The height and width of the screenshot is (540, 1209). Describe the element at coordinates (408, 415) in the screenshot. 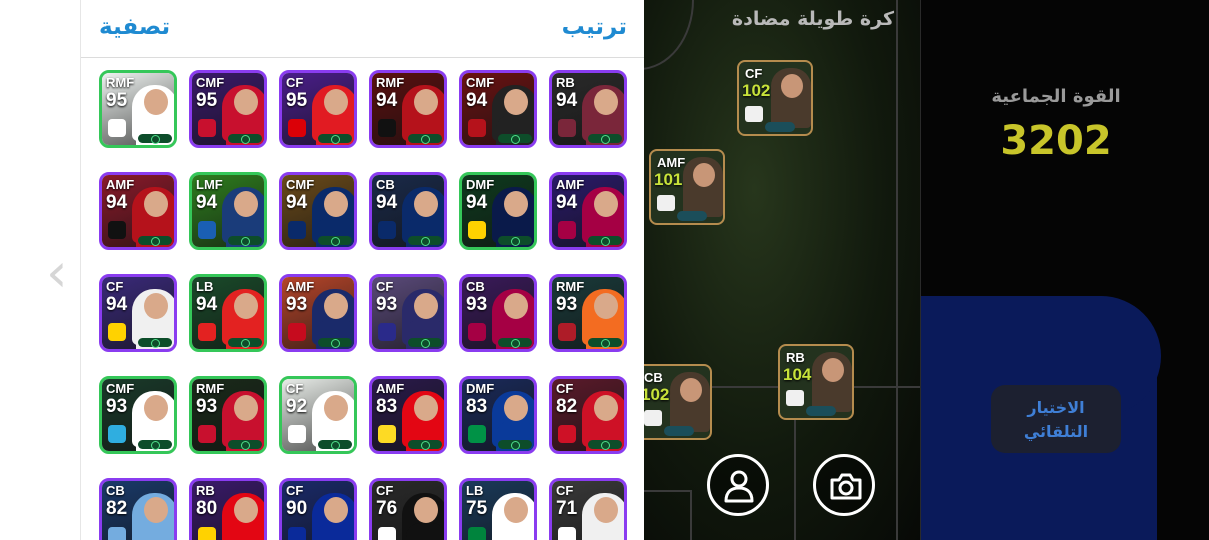

I see `player-card: AMF 83` at that location.